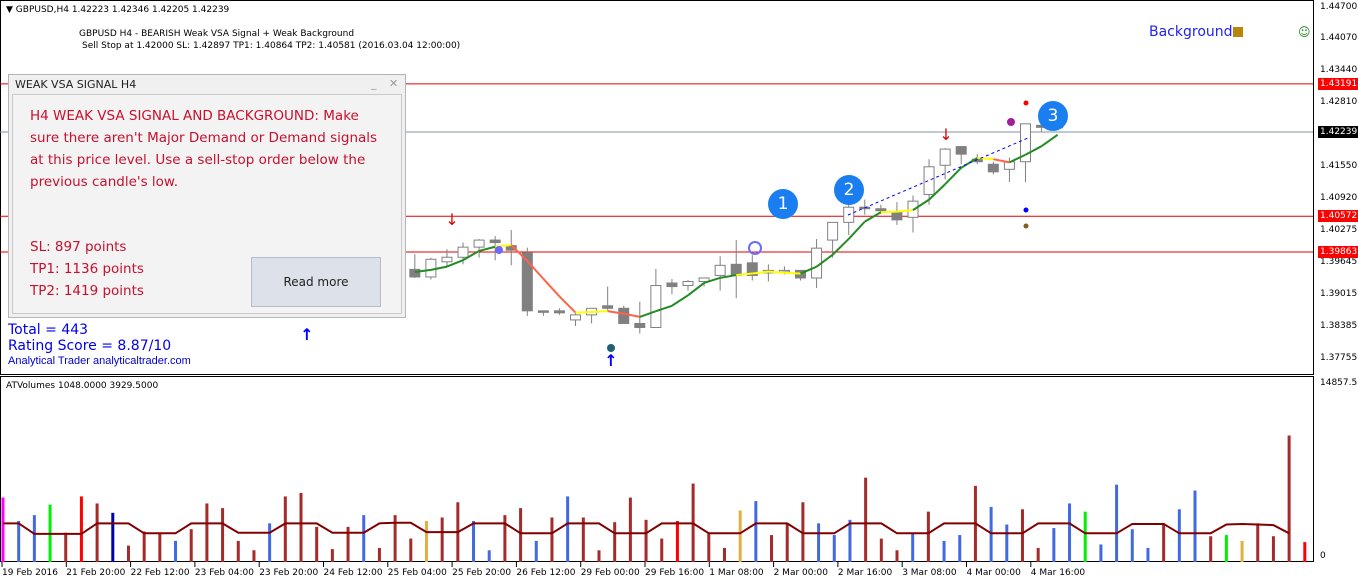 The image size is (1358, 584). I want to click on signal-badge-2: 2, so click(849, 190).